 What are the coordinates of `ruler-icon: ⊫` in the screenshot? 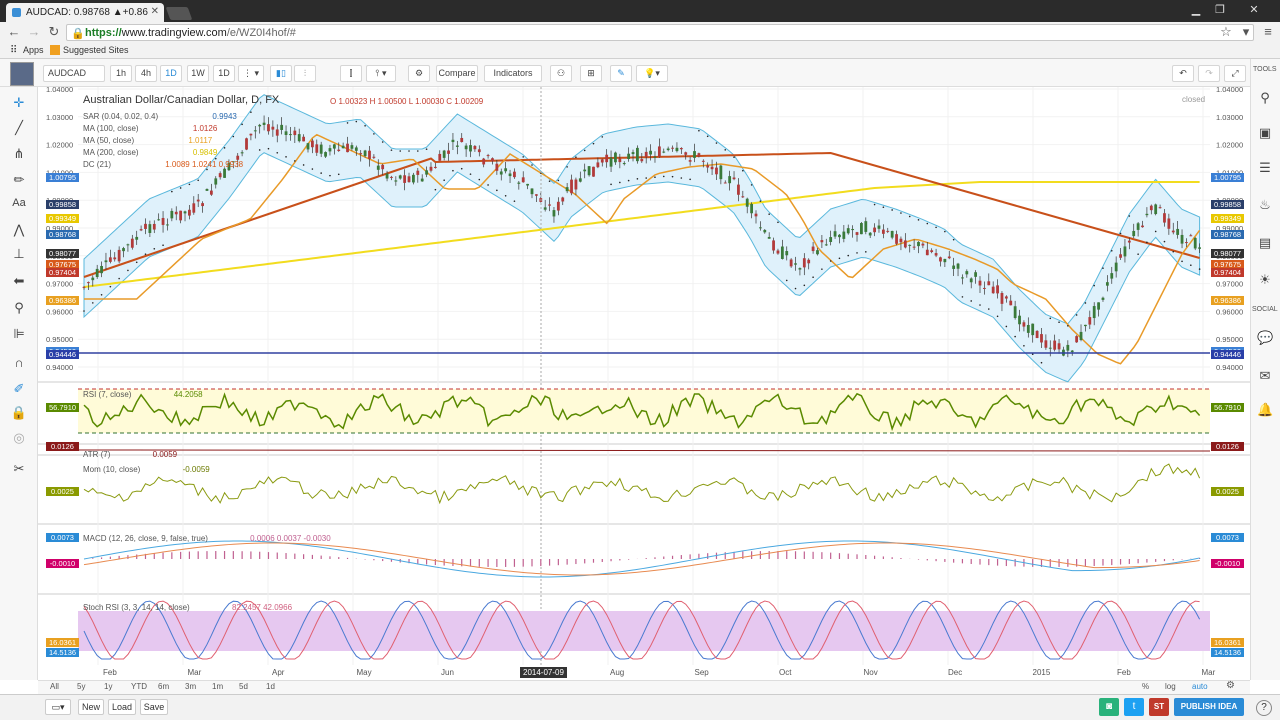 It's located at (19, 335).